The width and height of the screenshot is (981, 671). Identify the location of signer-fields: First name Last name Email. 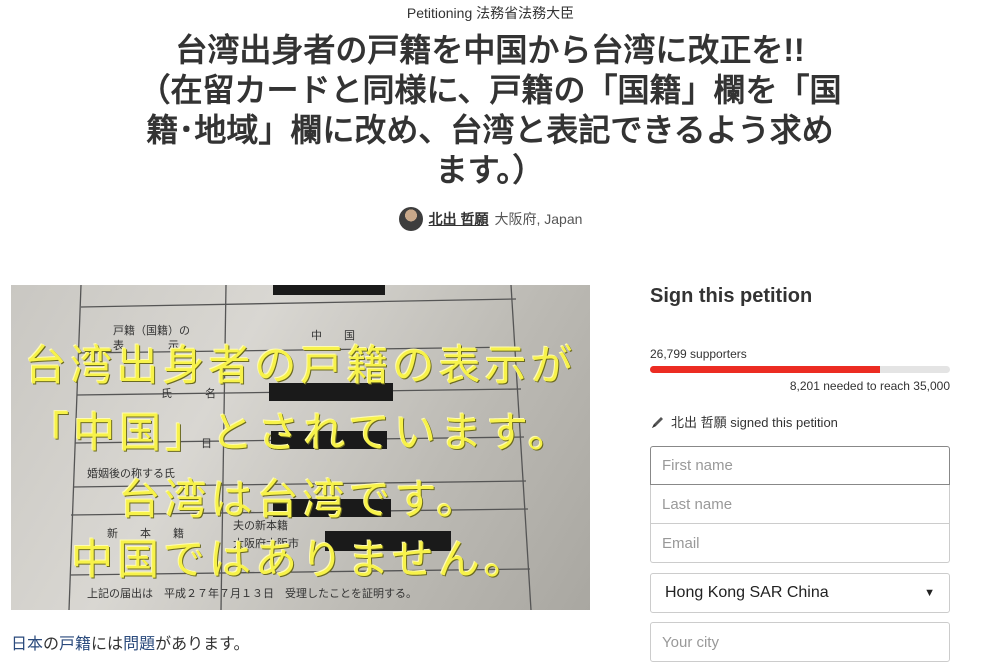
(800, 504).